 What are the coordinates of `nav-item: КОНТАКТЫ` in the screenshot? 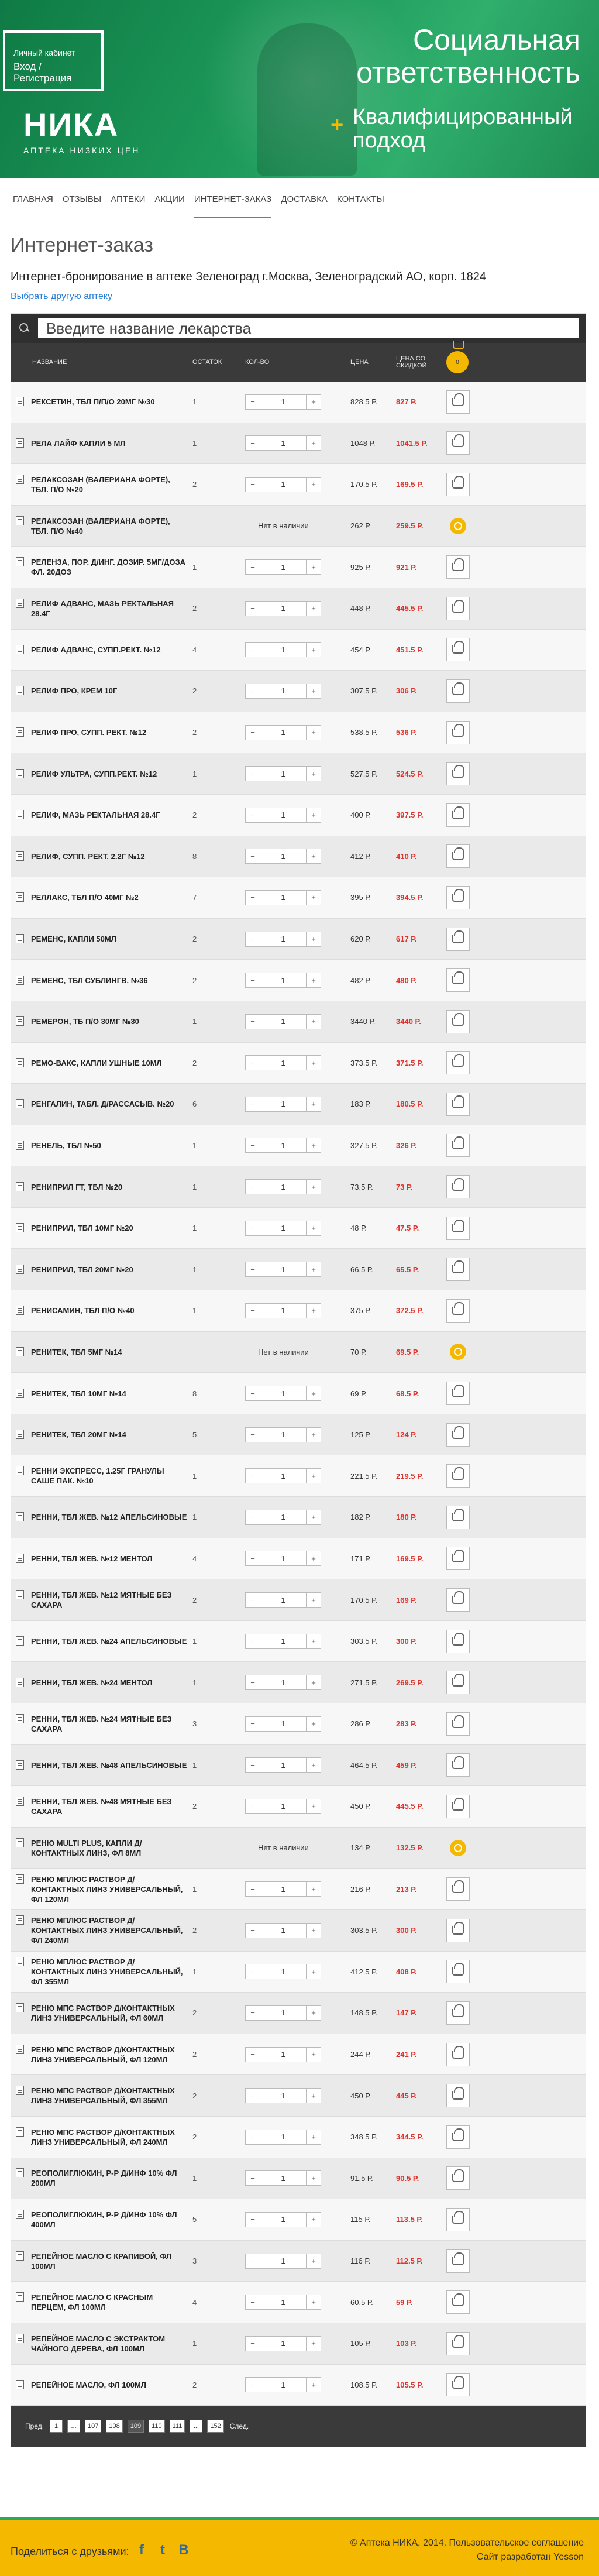 It's located at (360, 199).